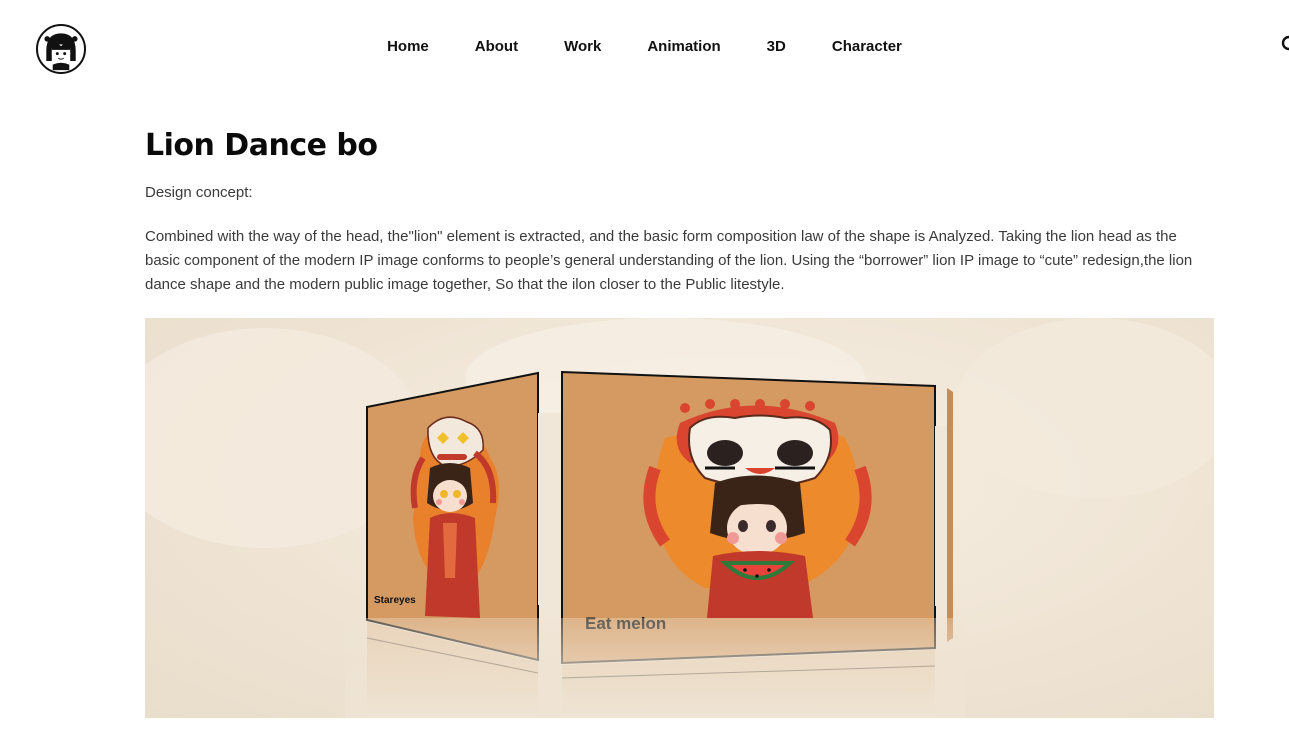  I want to click on page-title: Lion Dance bo, so click(261, 145).